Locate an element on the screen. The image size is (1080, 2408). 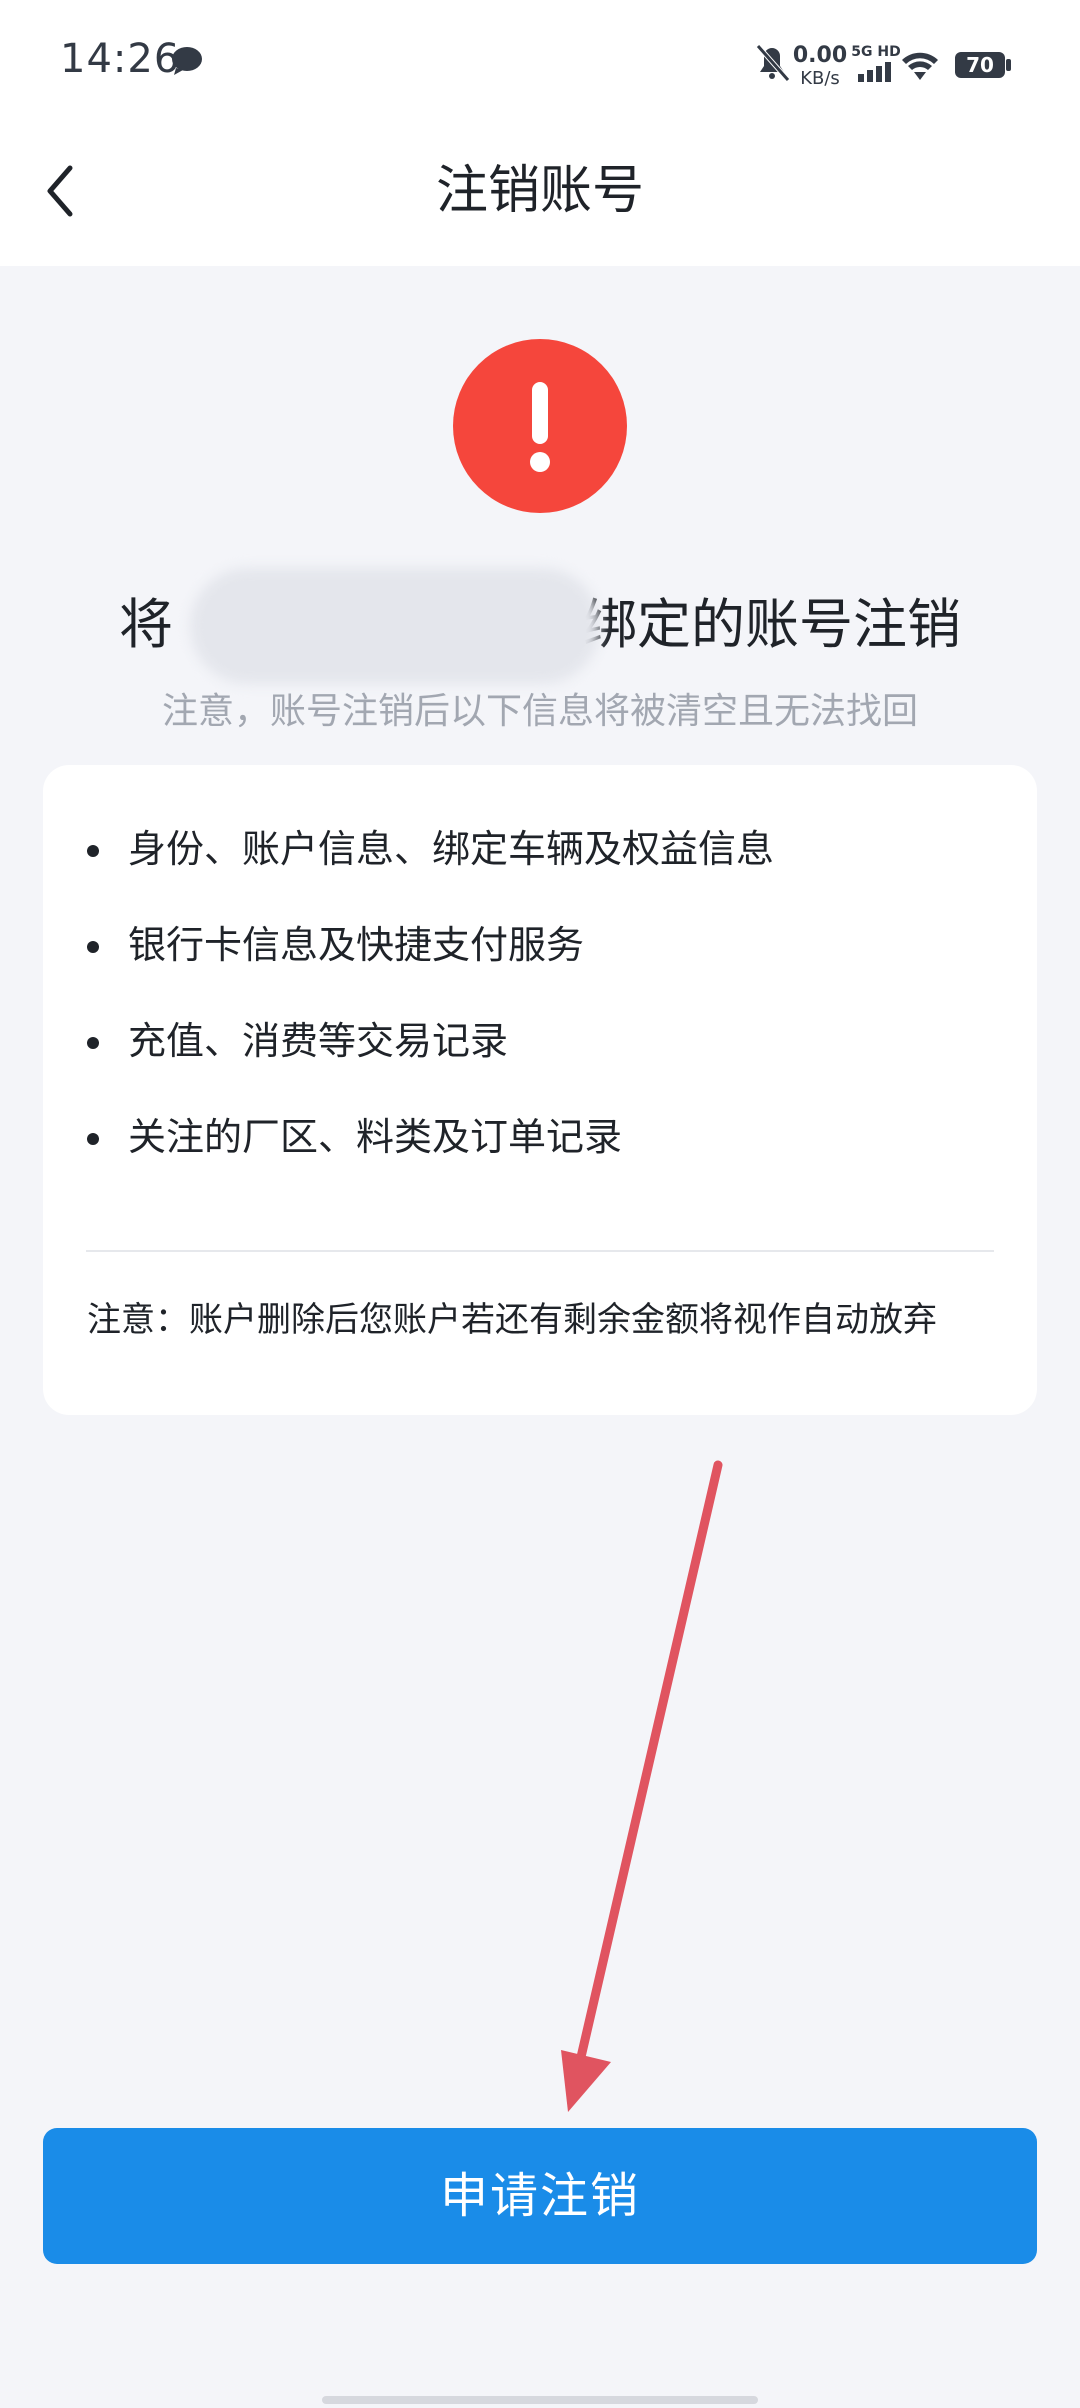
status-icons: 0.00 KB/s 5G HD 70 is located at coordinates (883, 65).